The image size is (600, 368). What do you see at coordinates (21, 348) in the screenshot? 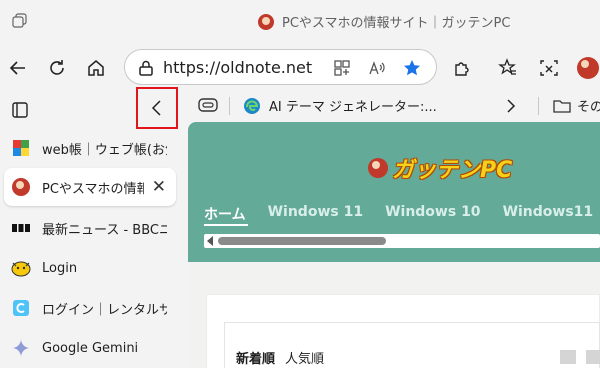
I see `gemini-sparkle-icon` at bounding box center [21, 348].